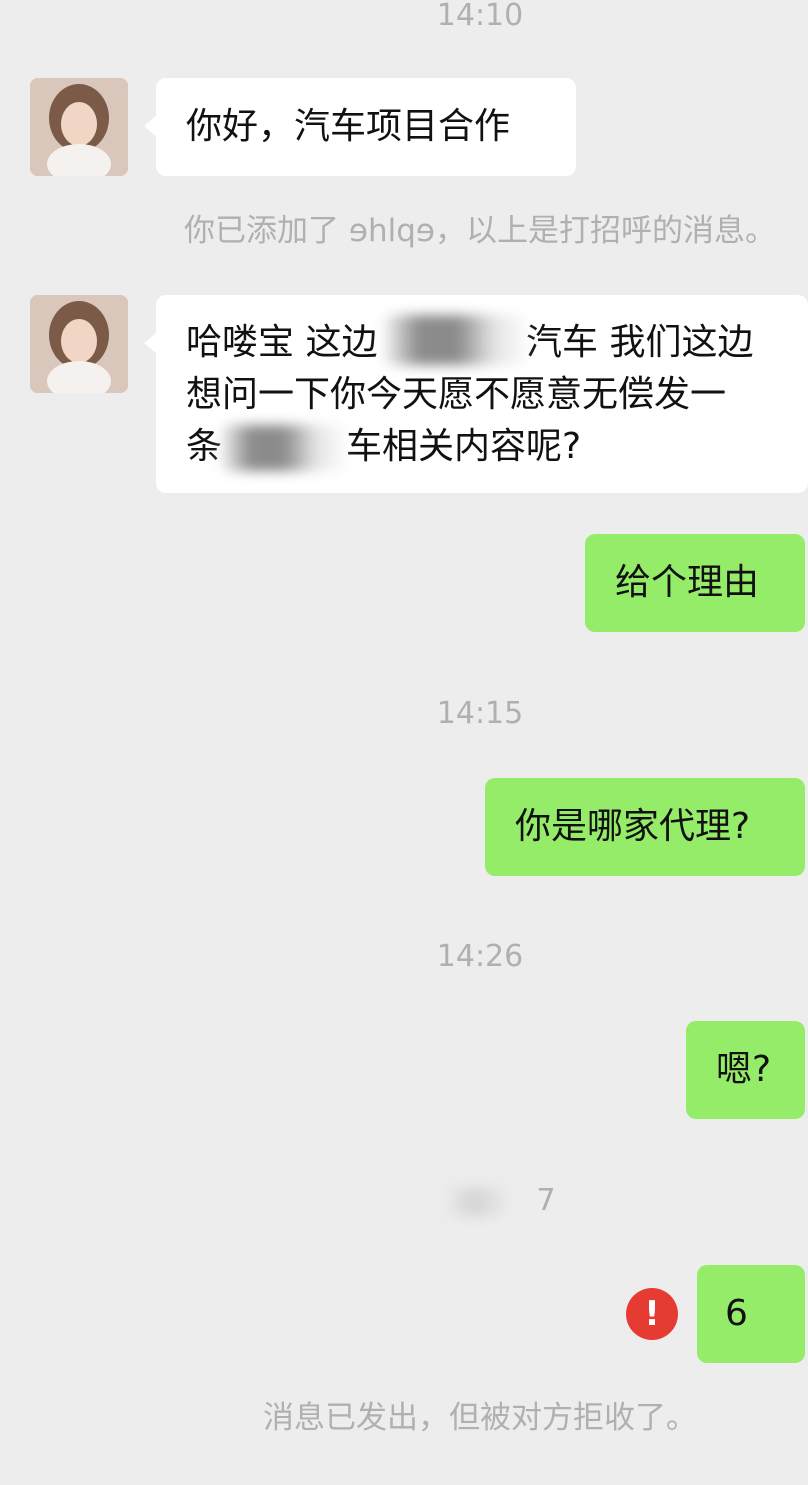 Image resolution: width=808 pixels, height=1485 pixels. I want to click on outgoing-message-bubble: 6, so click(751, 1314).